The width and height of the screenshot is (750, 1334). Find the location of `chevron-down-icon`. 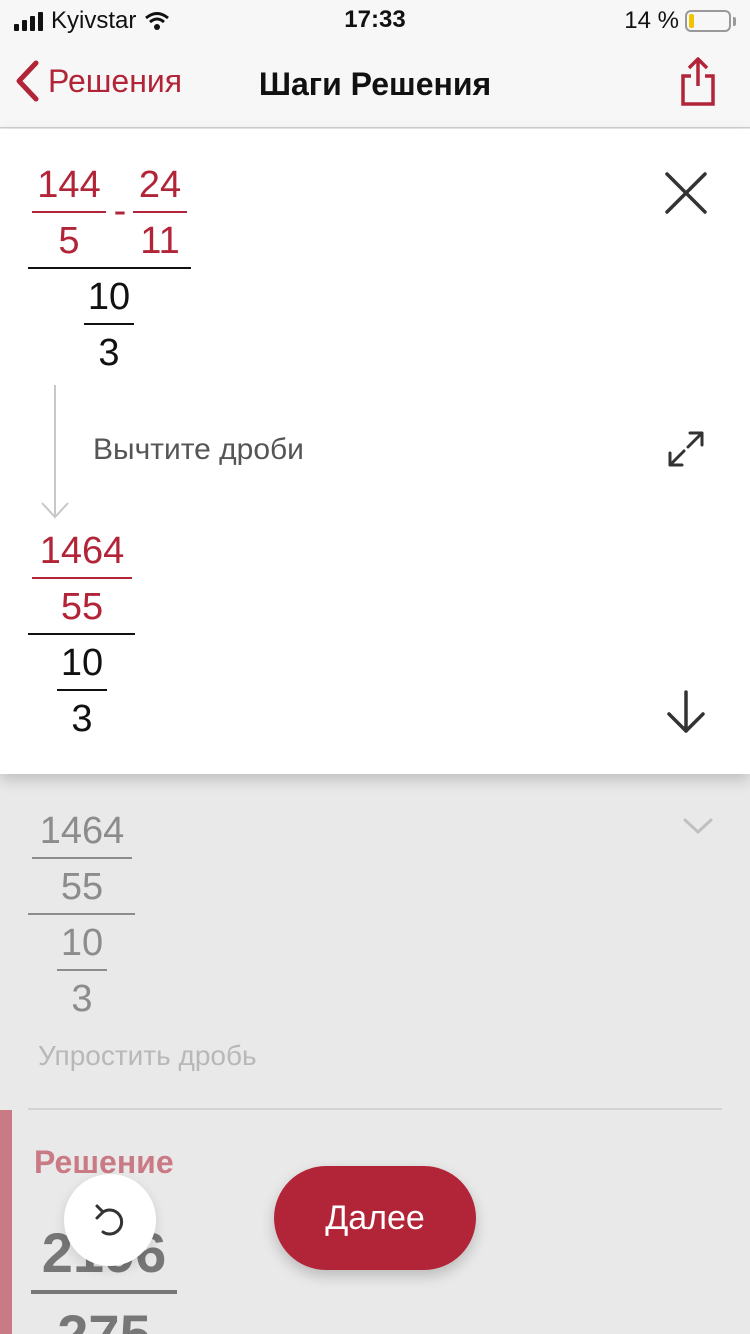

chevron-down-icon is located at coordinates (698, 826).